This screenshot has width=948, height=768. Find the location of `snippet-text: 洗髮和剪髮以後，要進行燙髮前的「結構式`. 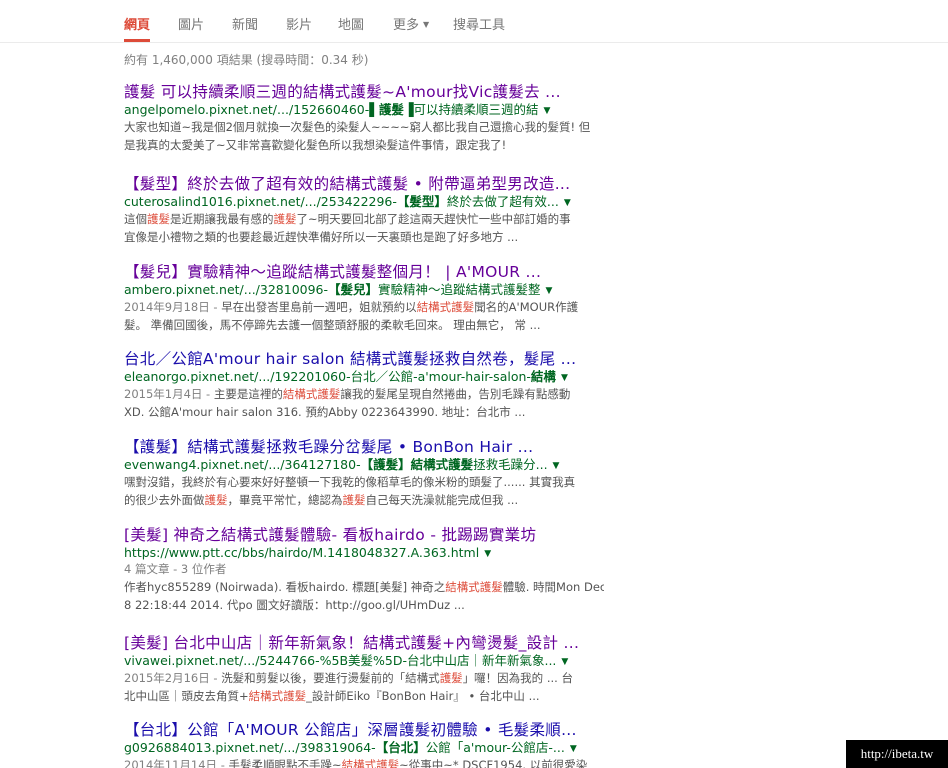

snippet-text: 洗髮和剪髮以後，要進行燙髮前的「結構式 is located at coordinates (330, 678).